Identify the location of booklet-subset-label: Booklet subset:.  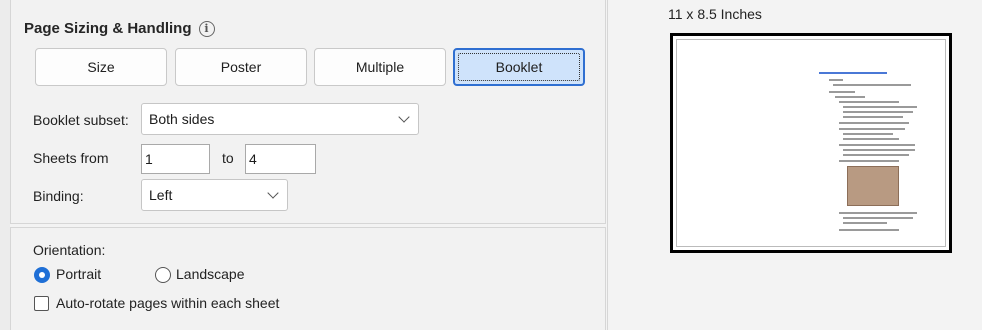
(81, 120).